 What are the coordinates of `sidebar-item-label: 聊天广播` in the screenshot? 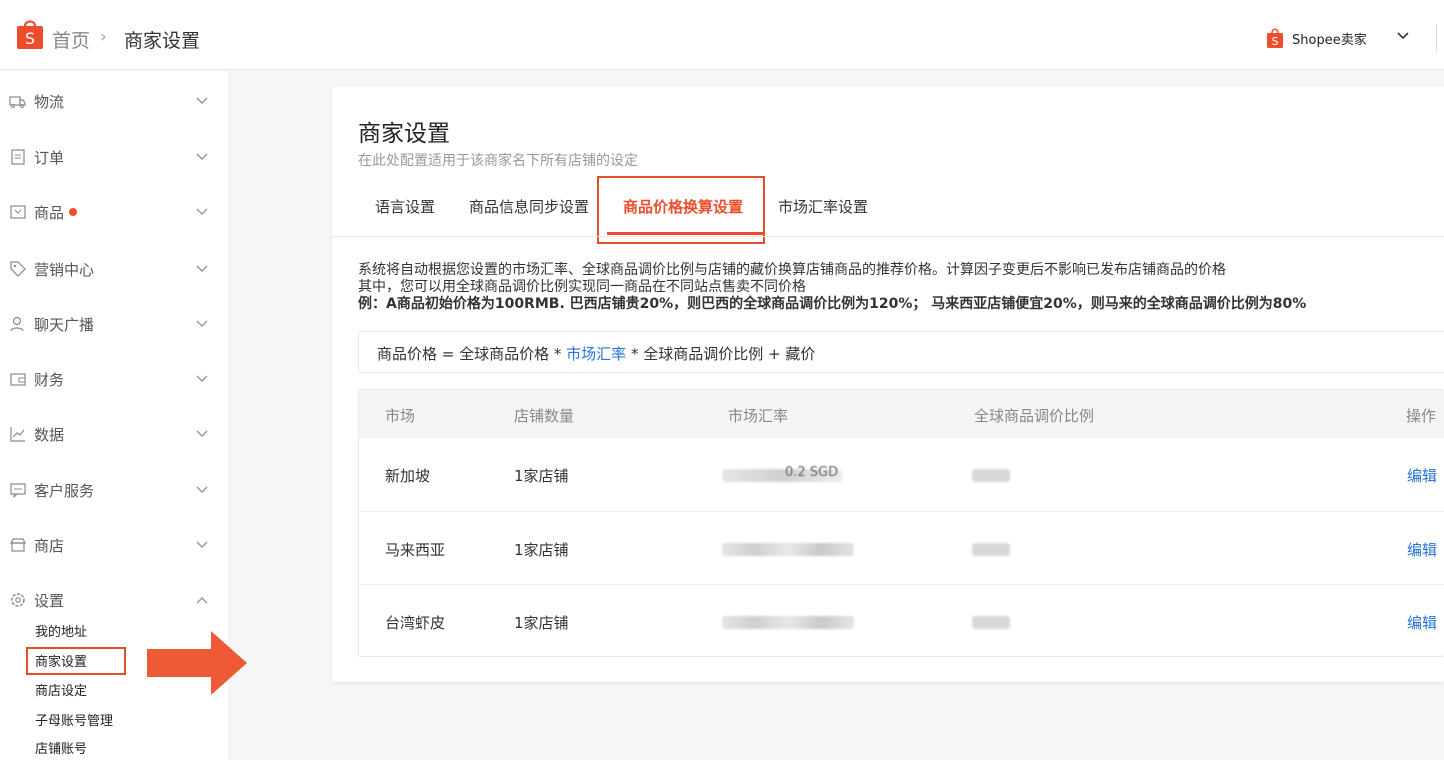 It's located at (64, 324).